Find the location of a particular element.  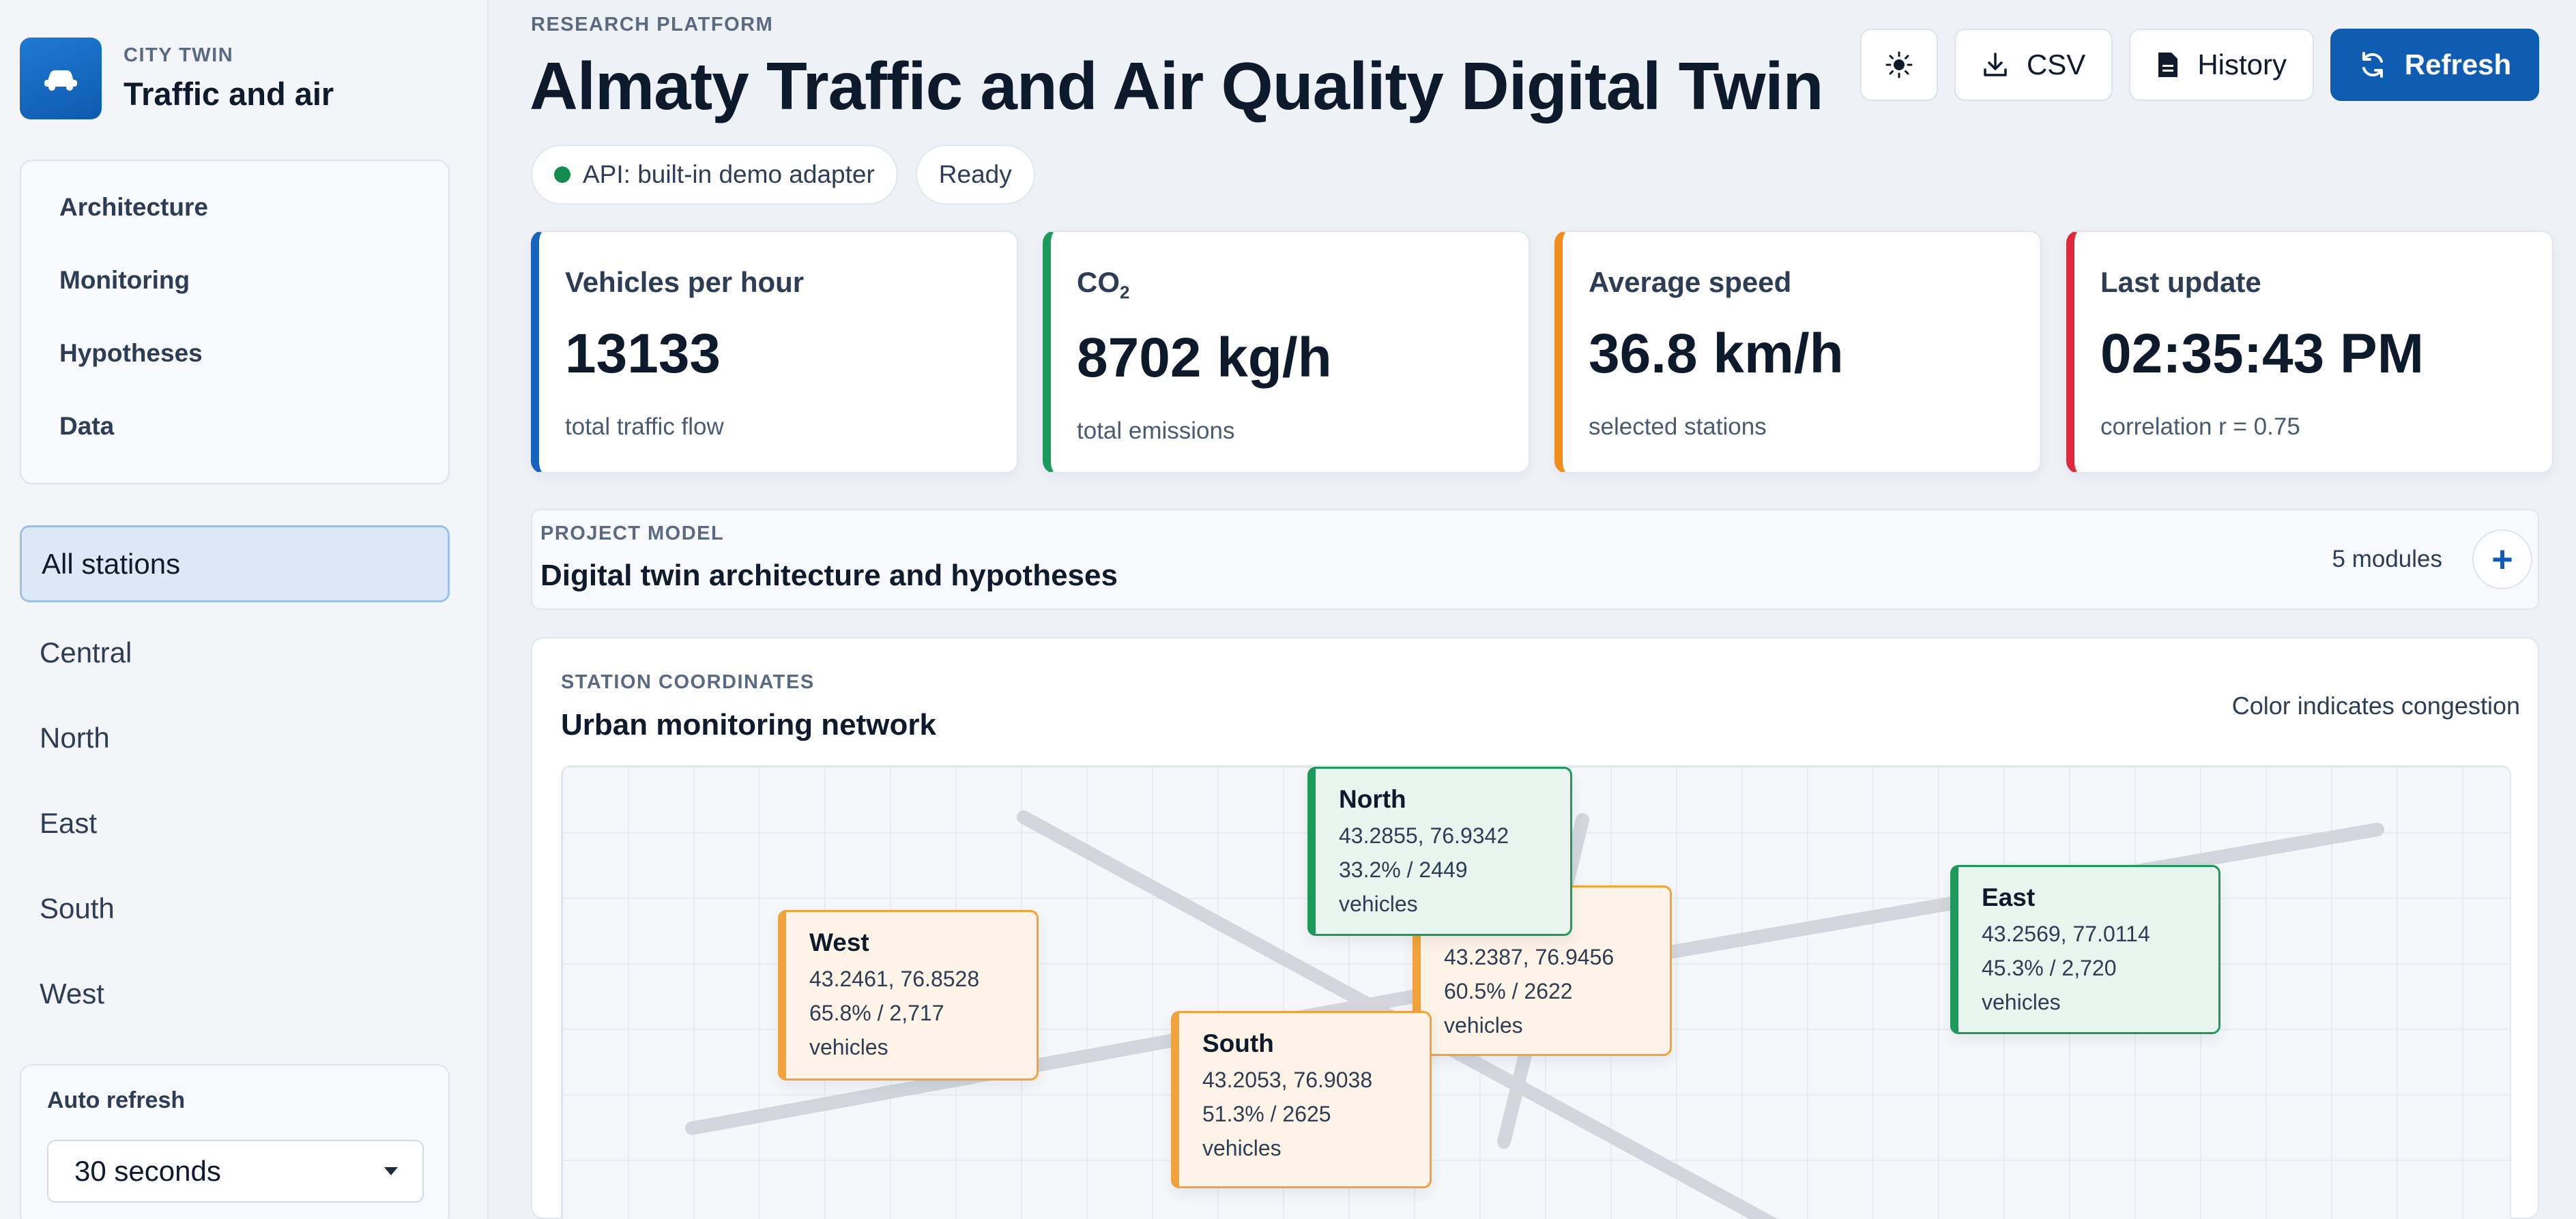

csv-export-button: CSV is located at coordinates (2033, 65).